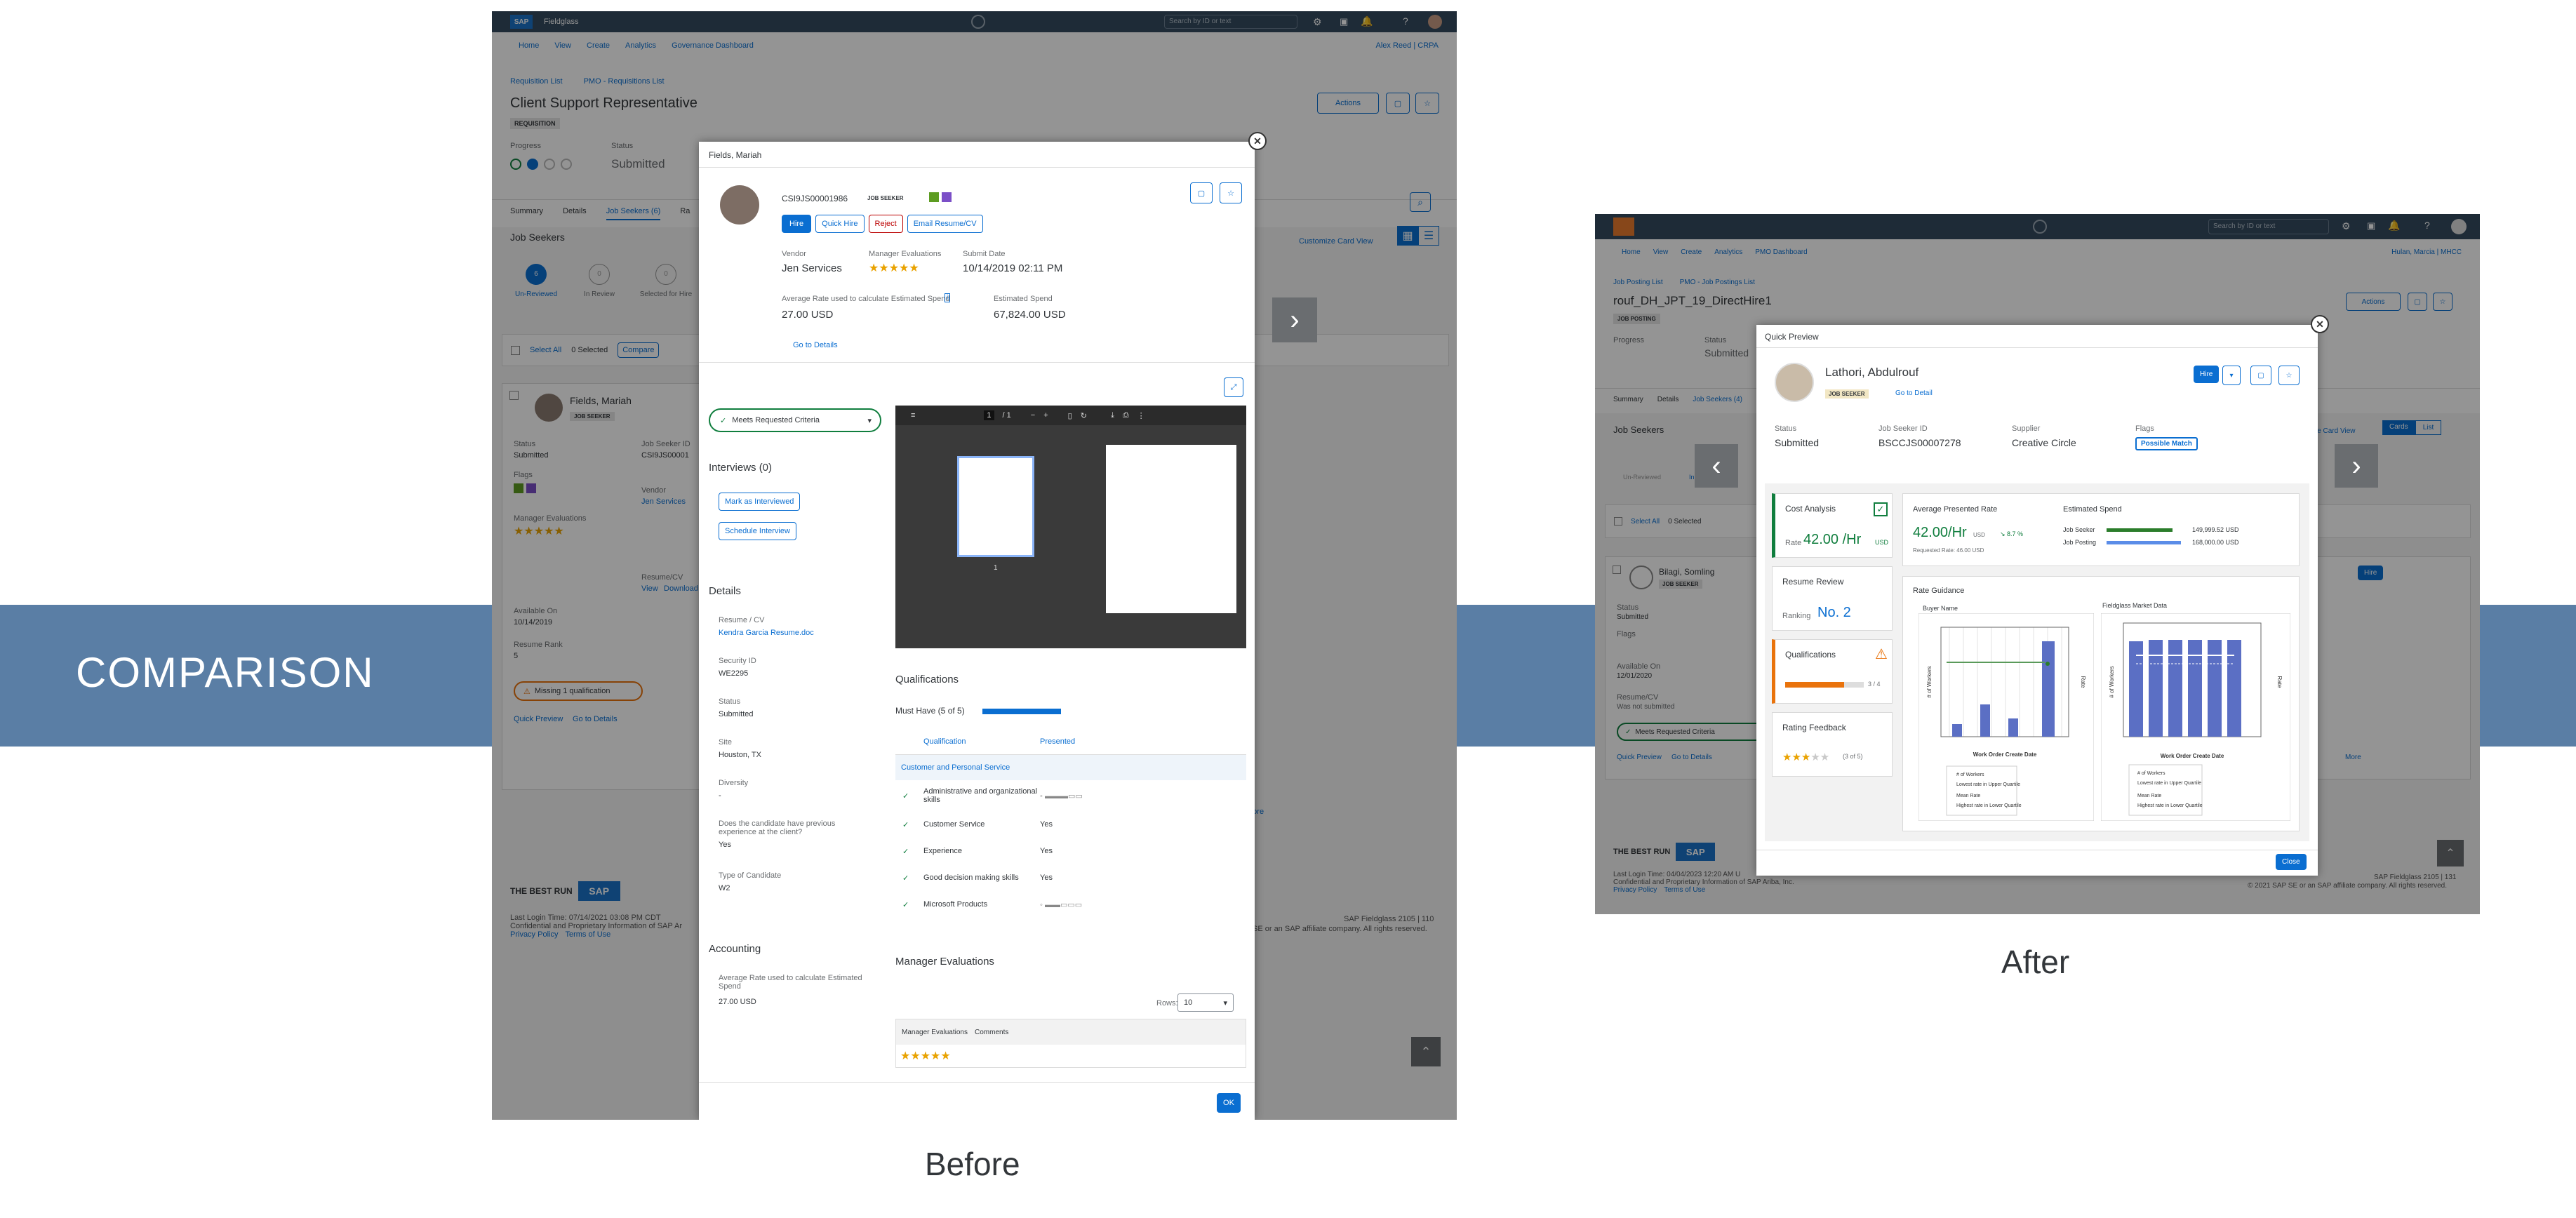 The height and width of the screenshot is (1218, 2576). I want to click on detail-label: Security ID, so click(737, 661).